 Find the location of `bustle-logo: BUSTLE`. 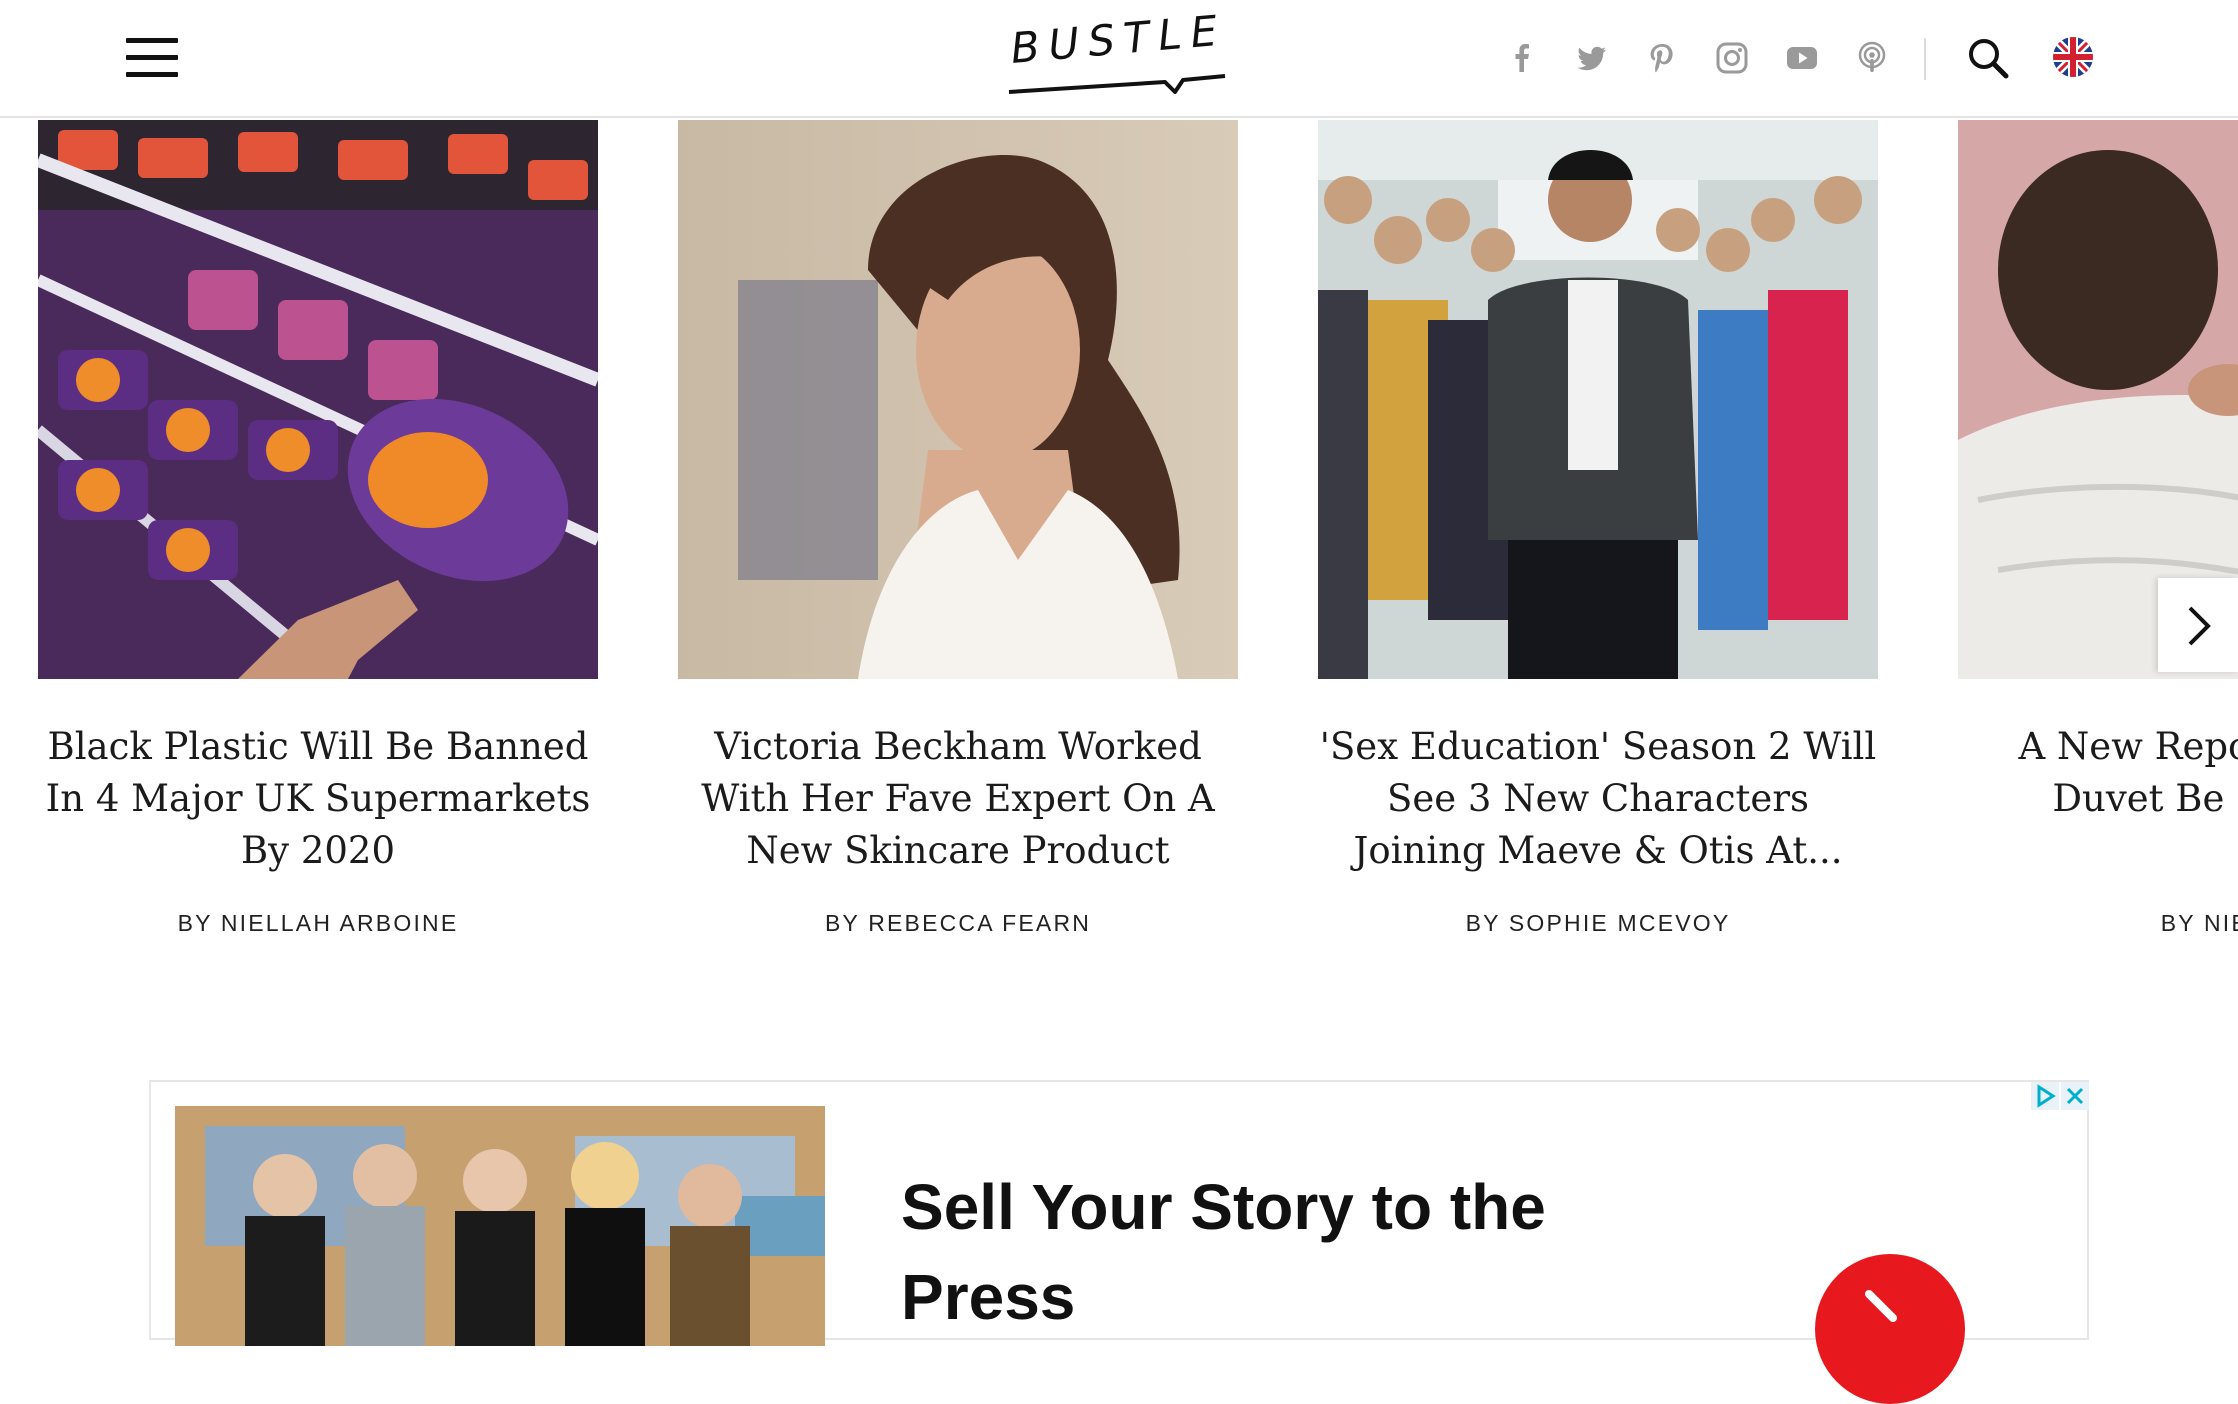

bustle-logo: BUSTLE is located at coordinates (1119, 51).